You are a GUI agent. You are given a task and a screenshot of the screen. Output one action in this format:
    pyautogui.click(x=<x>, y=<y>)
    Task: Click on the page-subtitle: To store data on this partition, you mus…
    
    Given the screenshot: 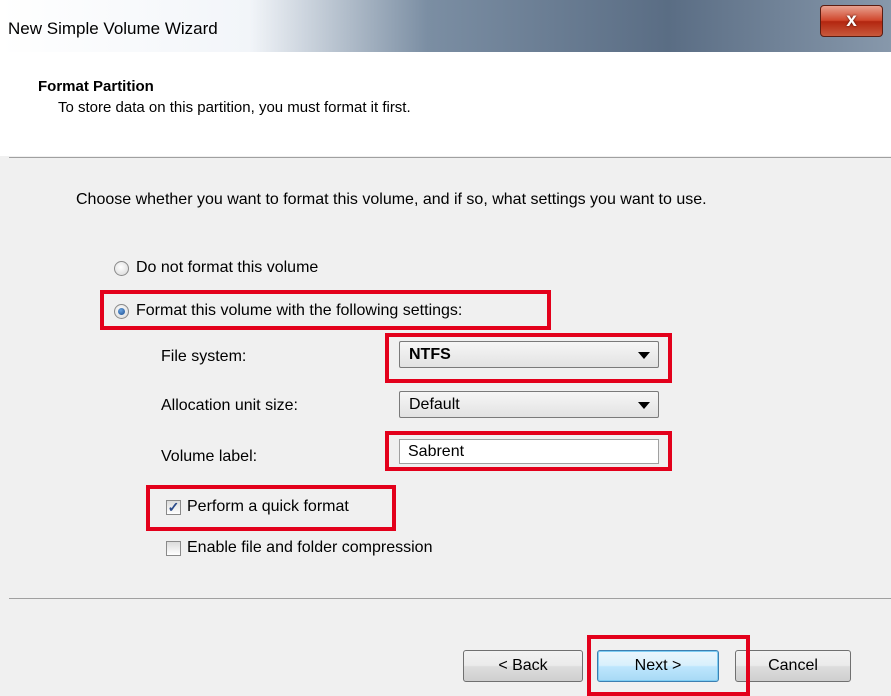 What is the action you would take?
    pyautogui.click(x=234, y=107)
    